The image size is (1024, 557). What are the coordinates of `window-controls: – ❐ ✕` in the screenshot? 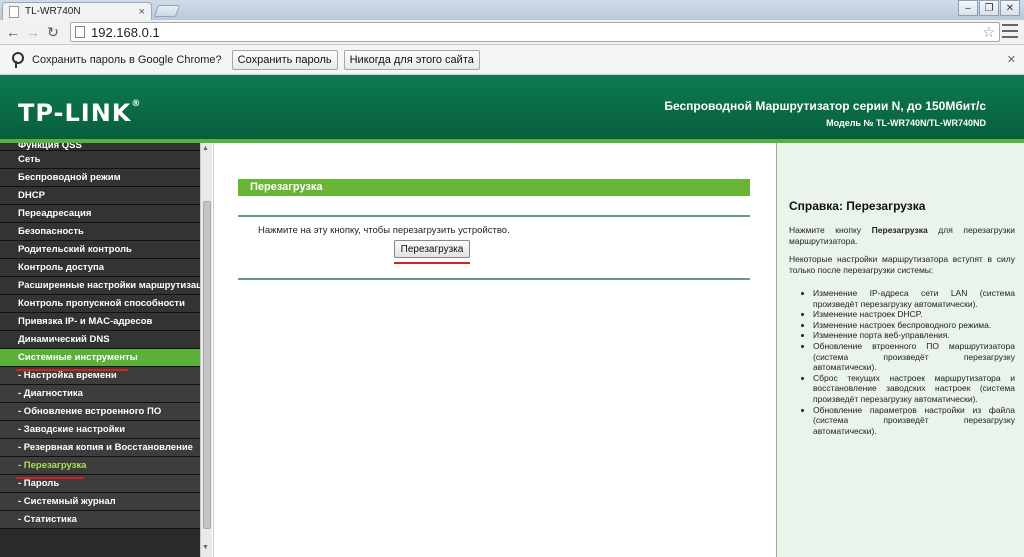 It's located at (989, 8).